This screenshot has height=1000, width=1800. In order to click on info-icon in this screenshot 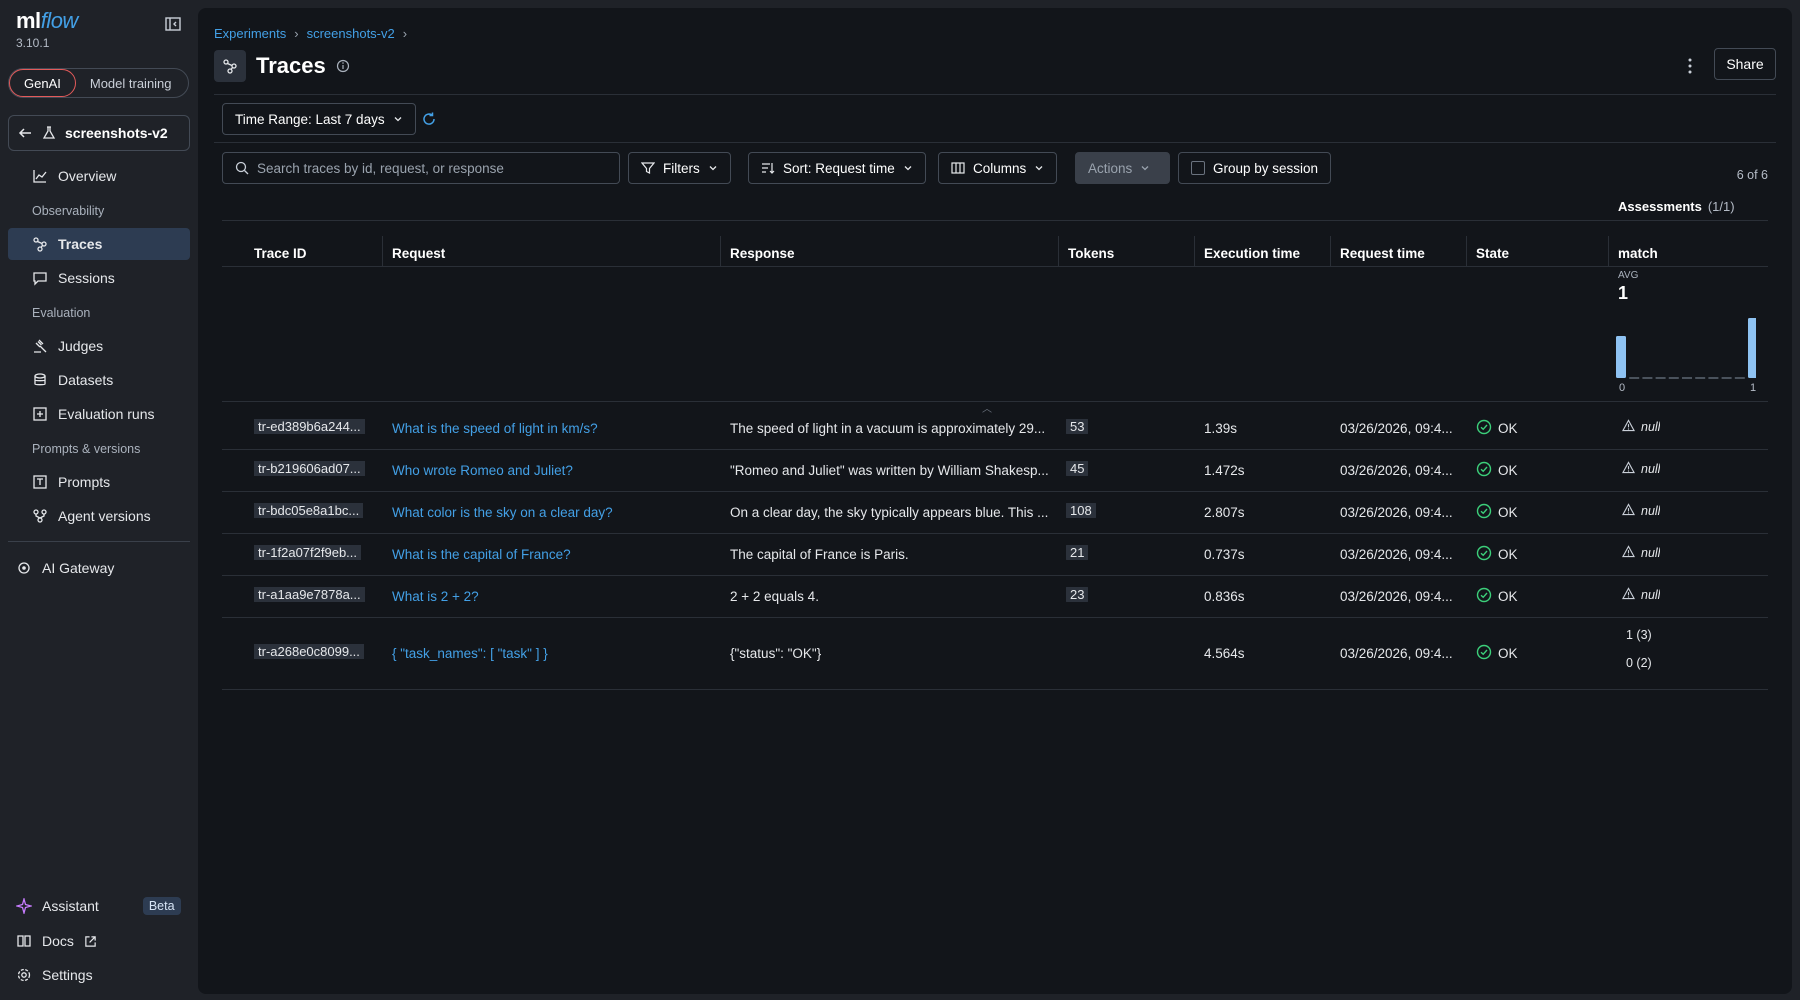, I will do `click(343, 66)`.